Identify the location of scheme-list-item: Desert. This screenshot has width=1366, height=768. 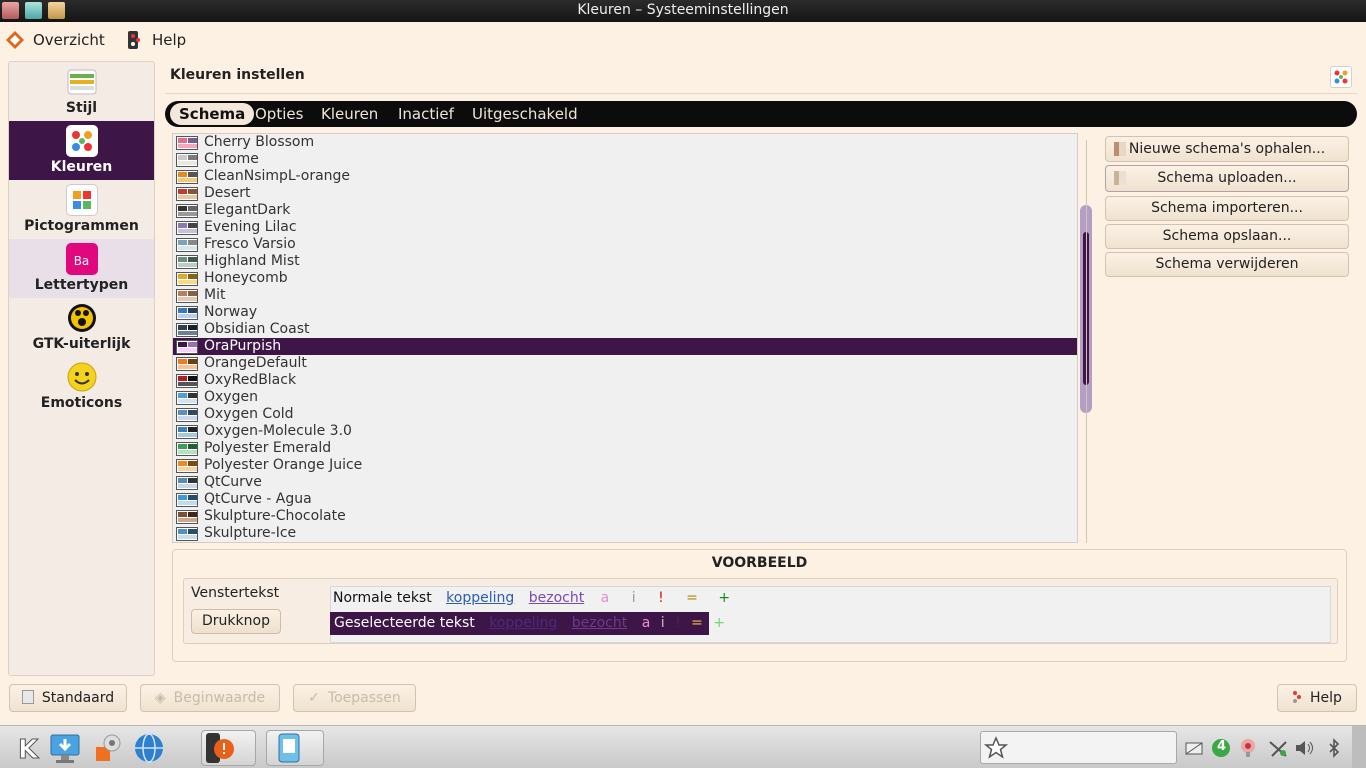
(625, 193).